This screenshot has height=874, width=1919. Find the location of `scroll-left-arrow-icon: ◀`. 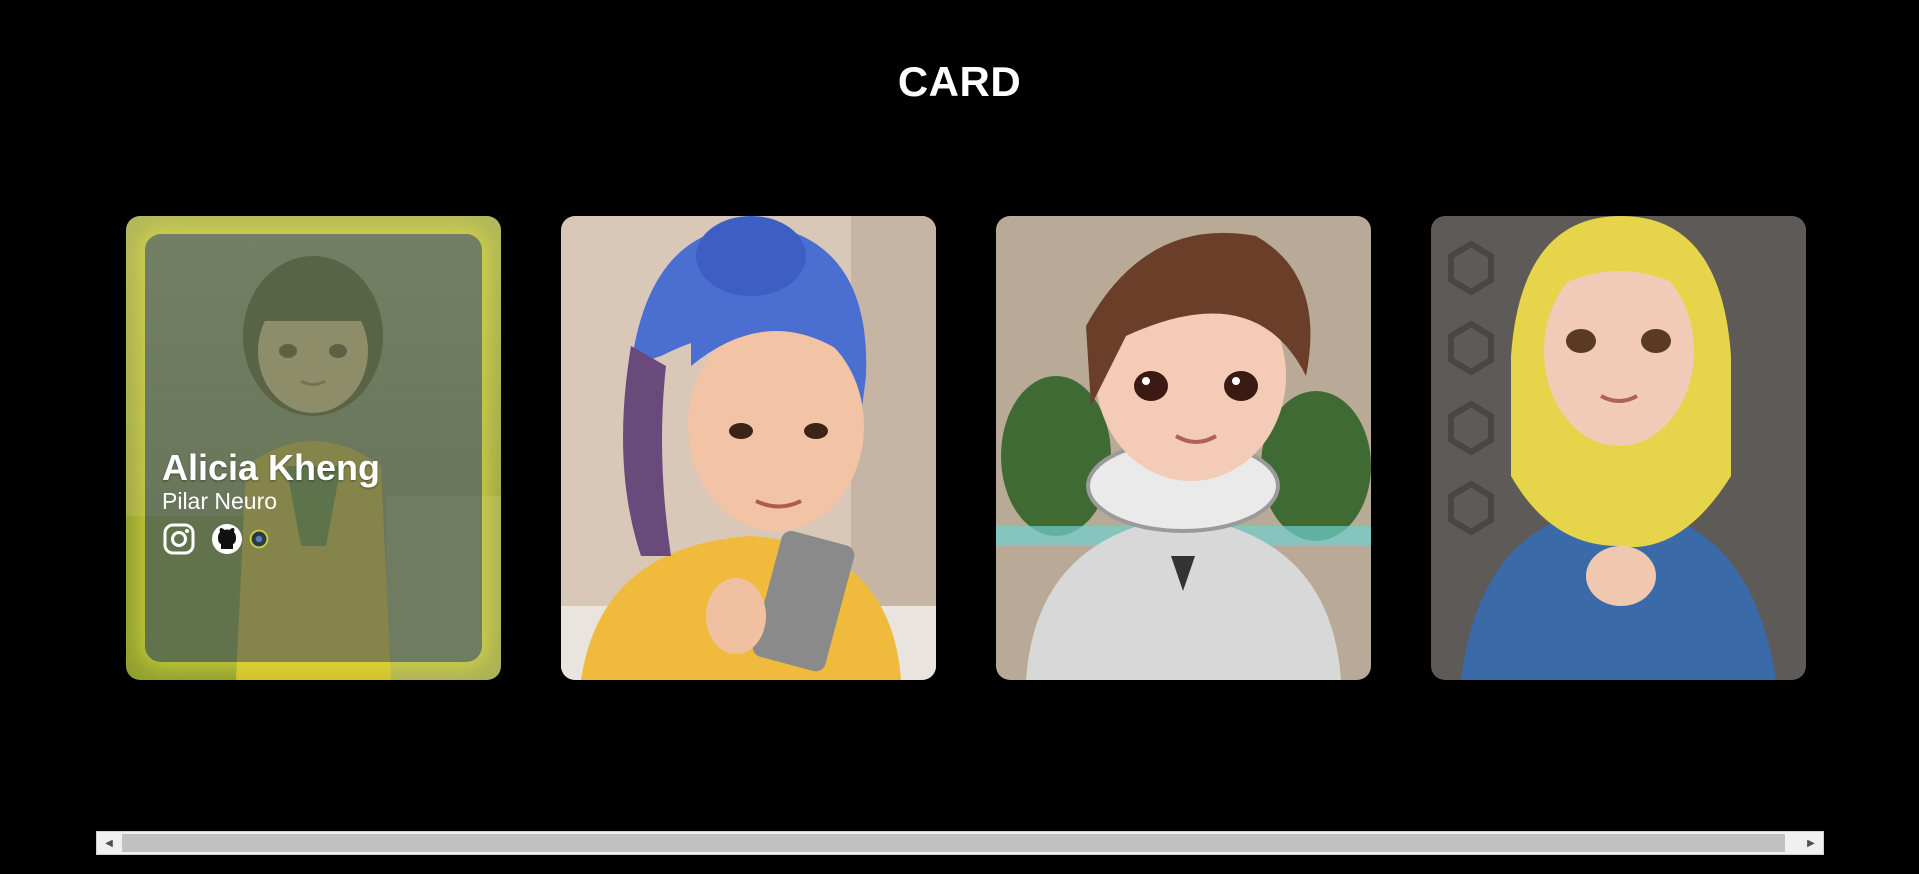

scroll-left-arrow-icon: ◀ is located at coordinates (109, 843).